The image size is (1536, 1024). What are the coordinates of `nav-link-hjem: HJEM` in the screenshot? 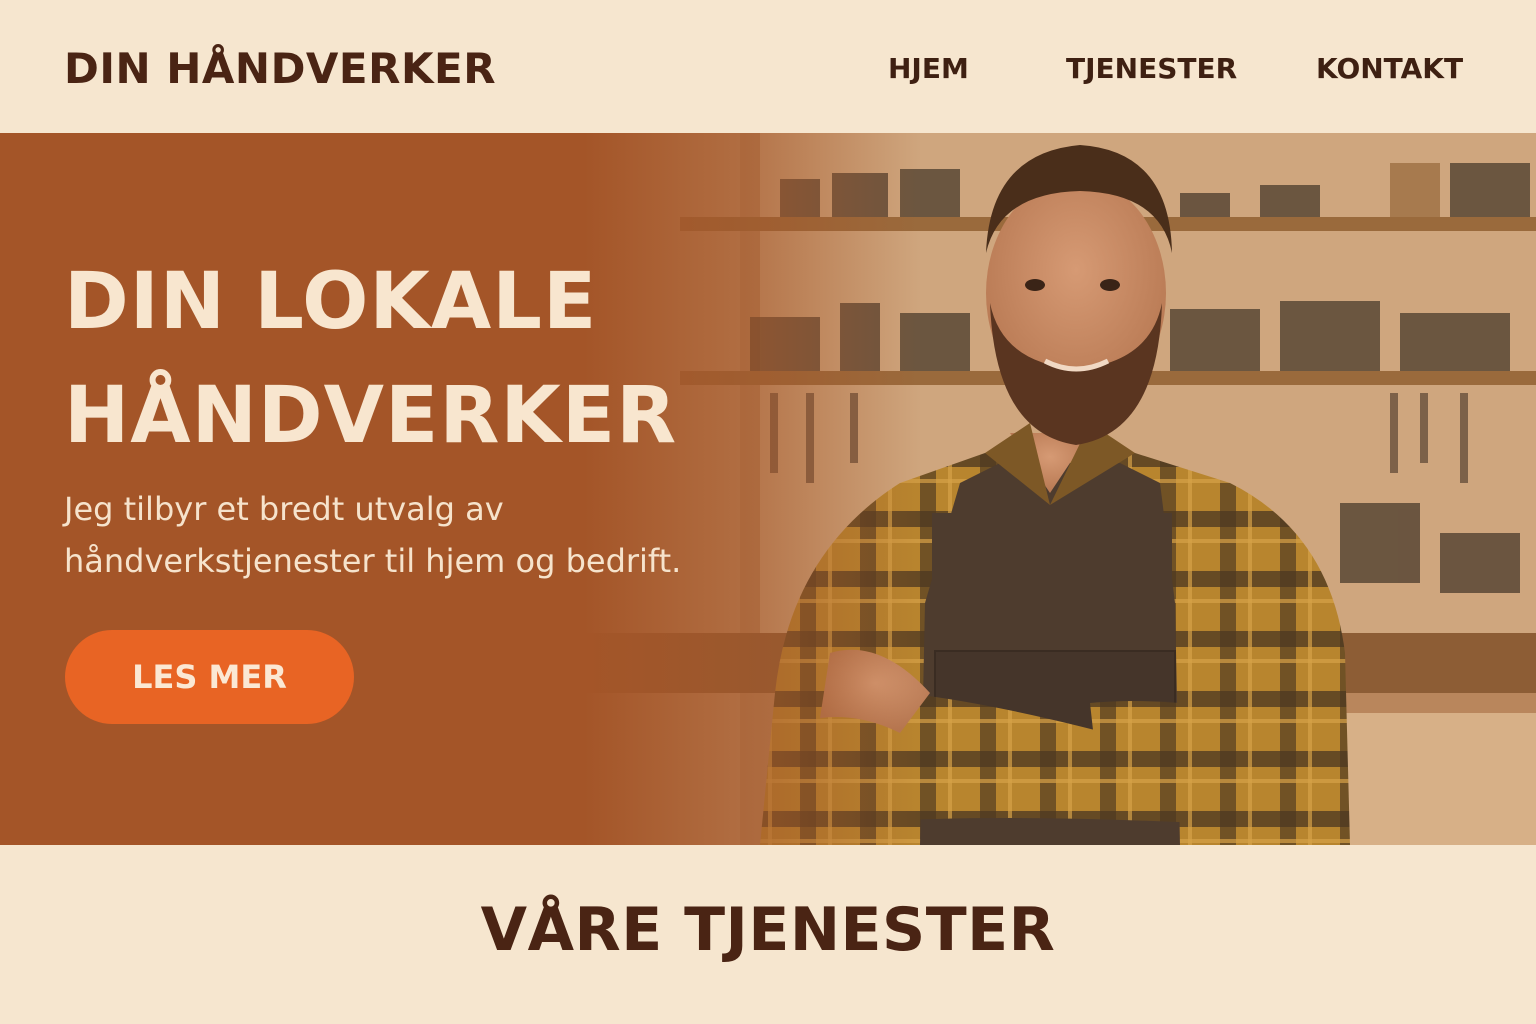 It's located at (928, 68).